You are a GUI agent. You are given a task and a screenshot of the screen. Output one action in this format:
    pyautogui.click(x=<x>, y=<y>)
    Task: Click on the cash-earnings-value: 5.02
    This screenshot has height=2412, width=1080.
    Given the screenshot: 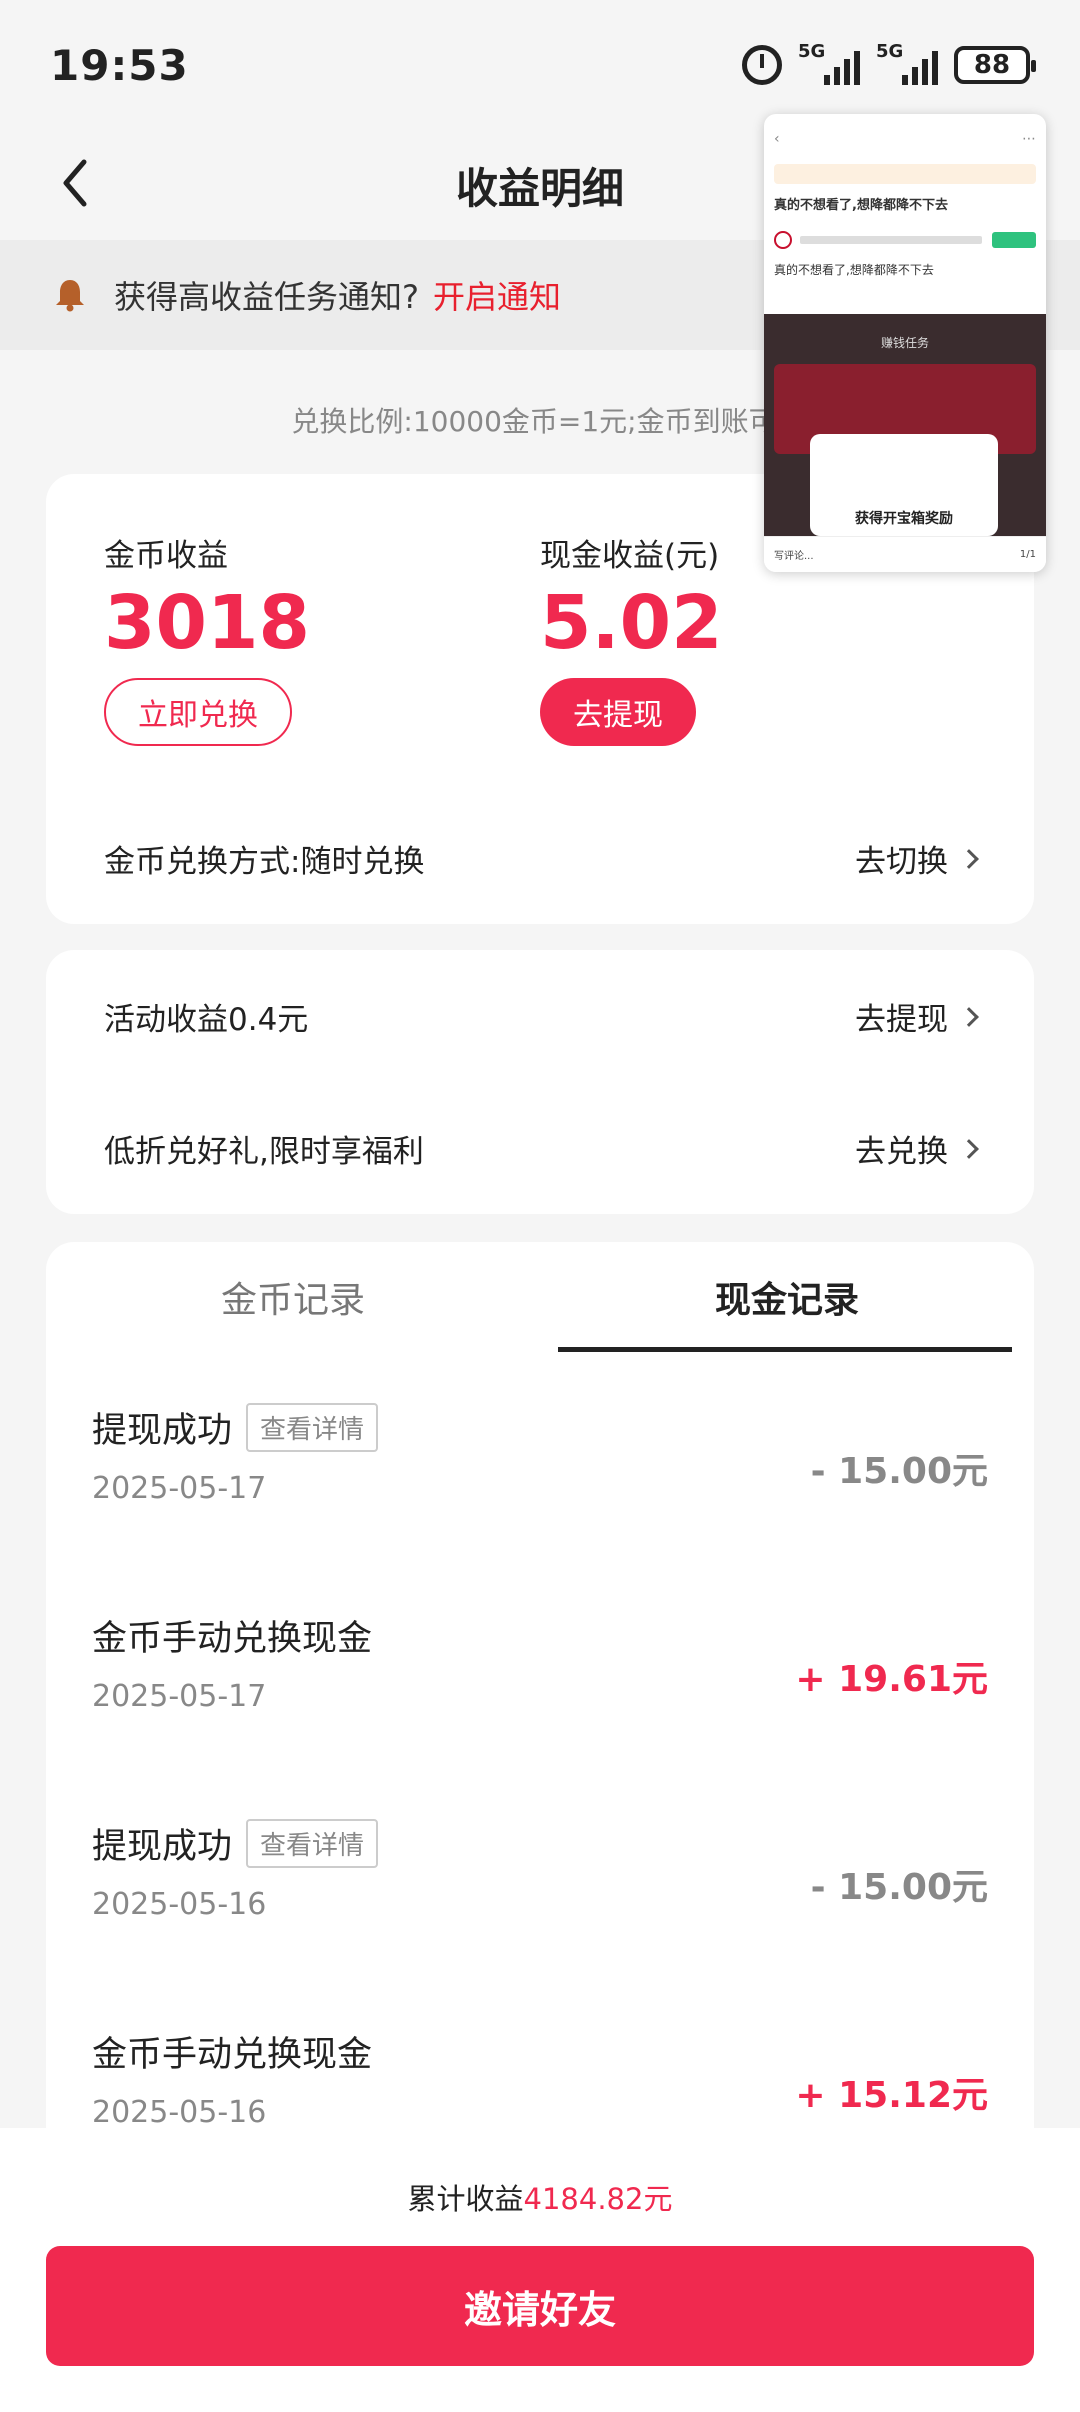 What is the action you would take?
    pyautogui.click(x=631, y=623)
    